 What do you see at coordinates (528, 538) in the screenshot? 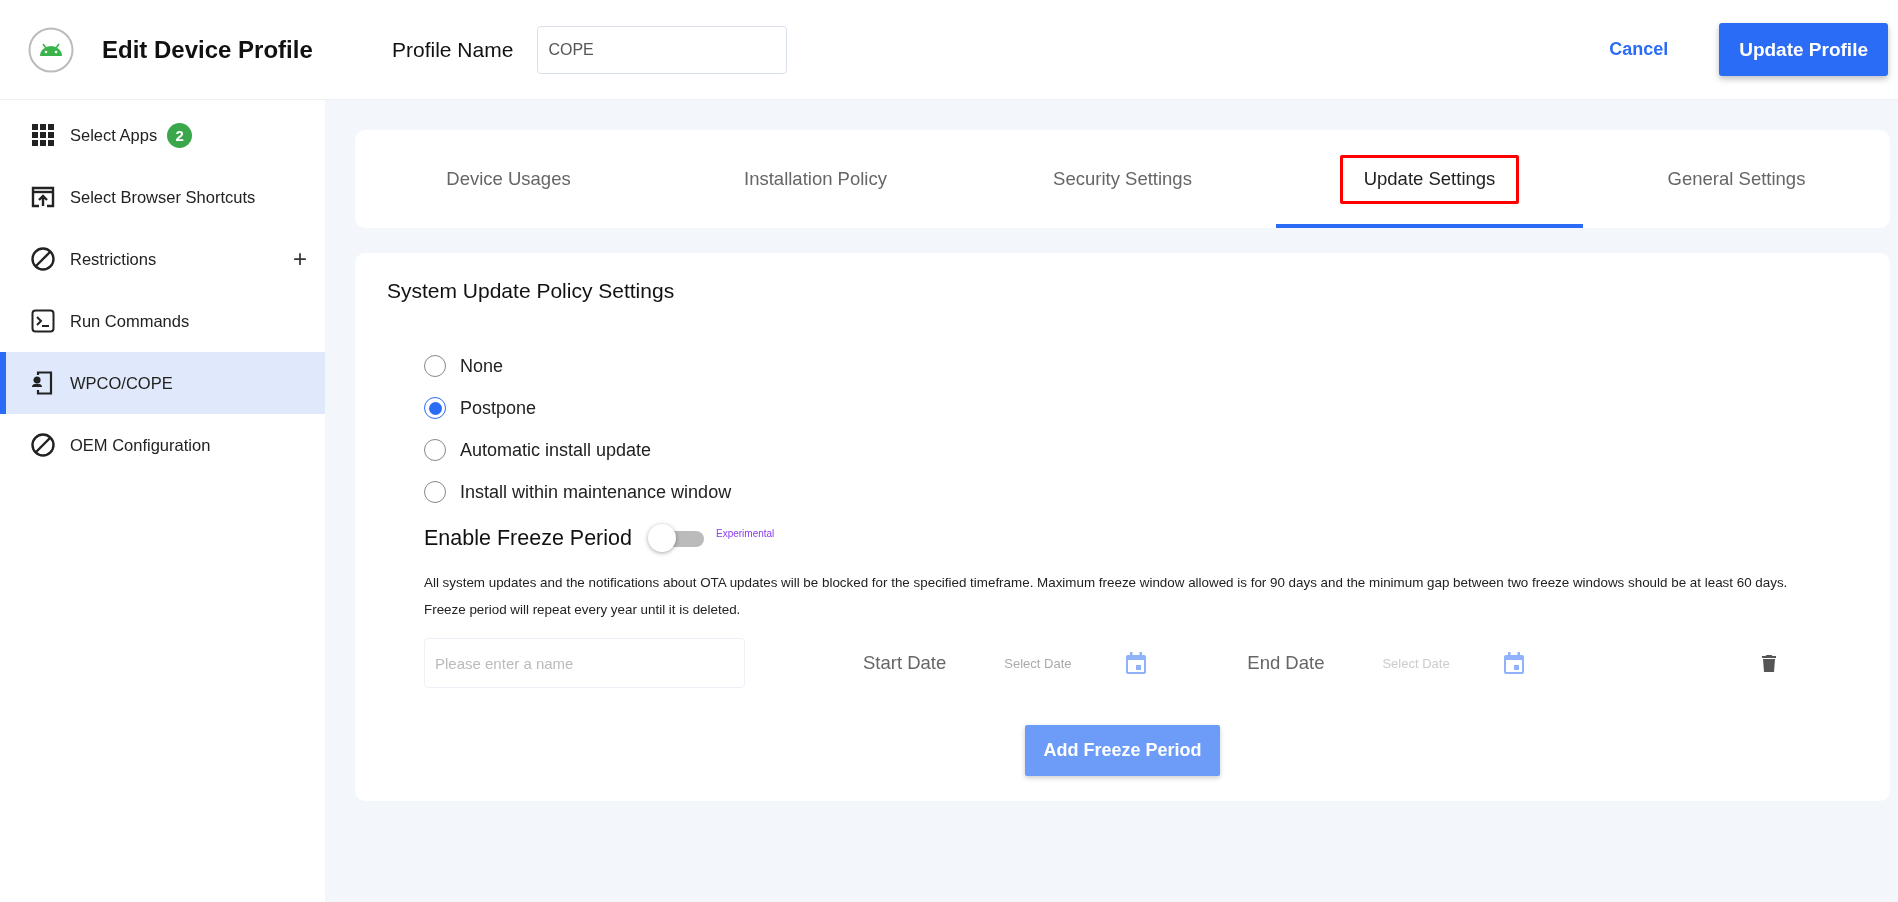
I see `freeze-period-label: Enable Freeze Period` at bounding box center [528, 538].